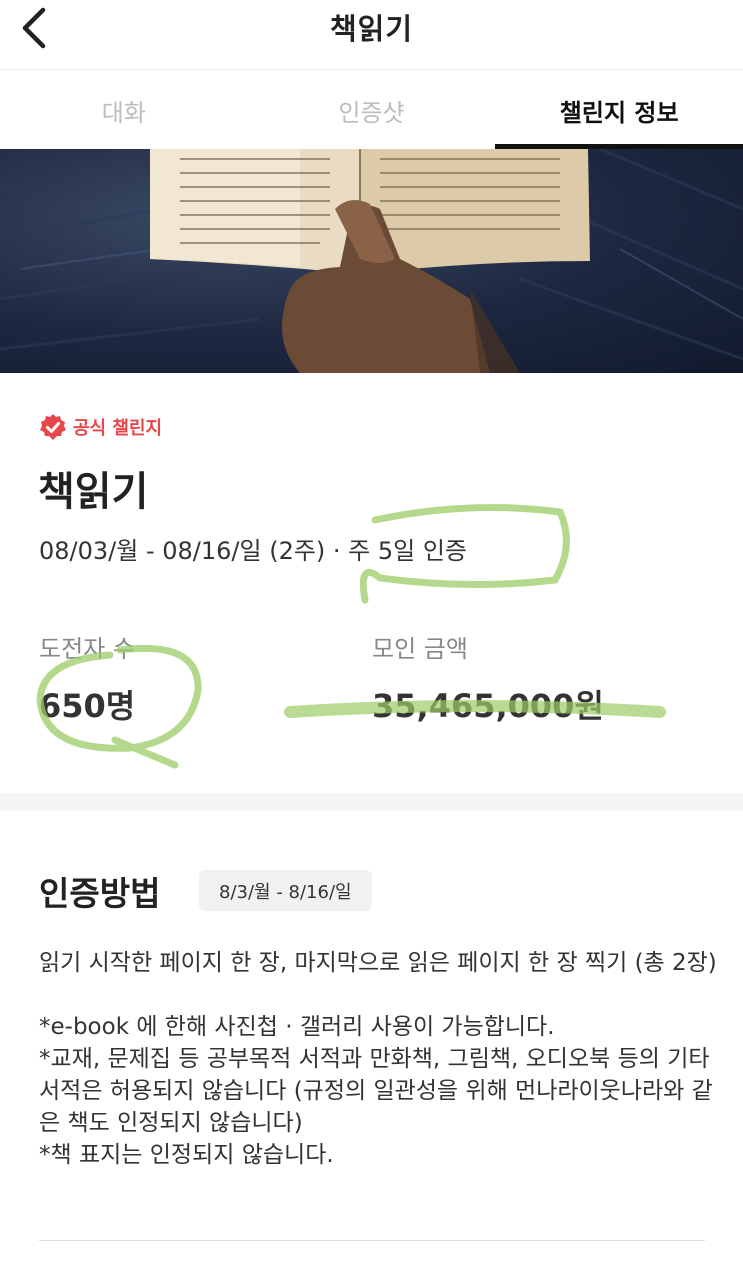 Image resolution: width=743 pixels, height=1266 pixels. Describe the element at coordinates (371, 29) in the screenshot. I see `page-title: 책읽기` at that location.